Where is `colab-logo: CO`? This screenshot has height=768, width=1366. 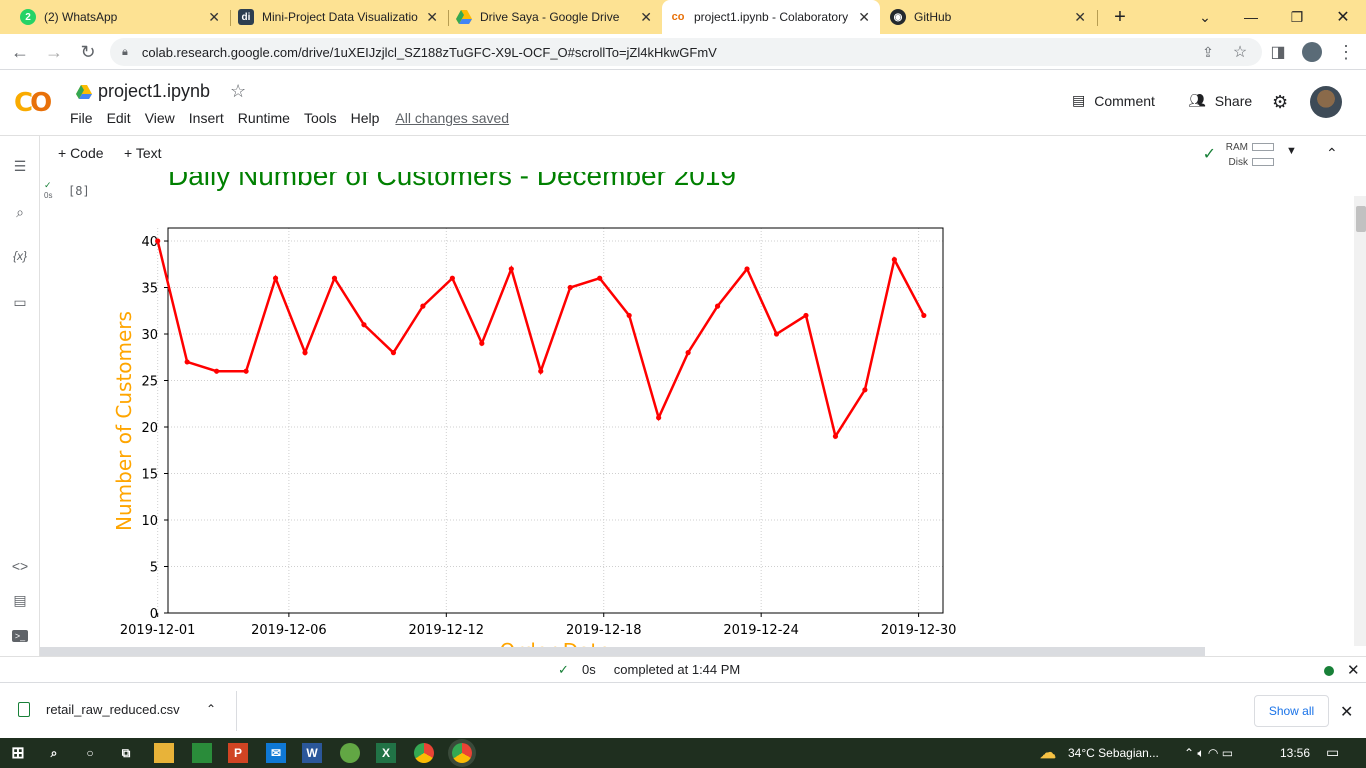
colab-logo: CO is located at coordinates (33, 103).